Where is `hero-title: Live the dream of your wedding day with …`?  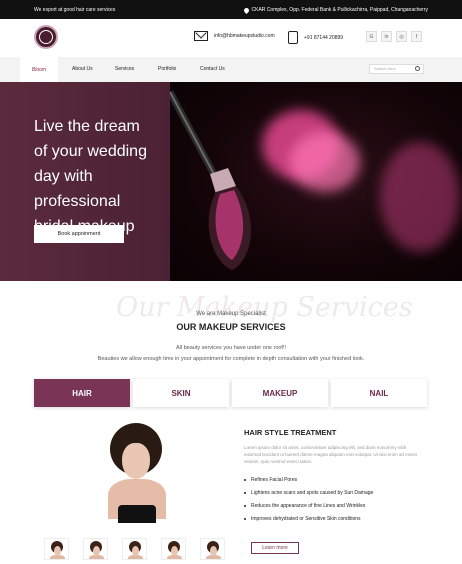 hero-title: Live the dream of your wedding day with … is located at coordinates (90, 176).